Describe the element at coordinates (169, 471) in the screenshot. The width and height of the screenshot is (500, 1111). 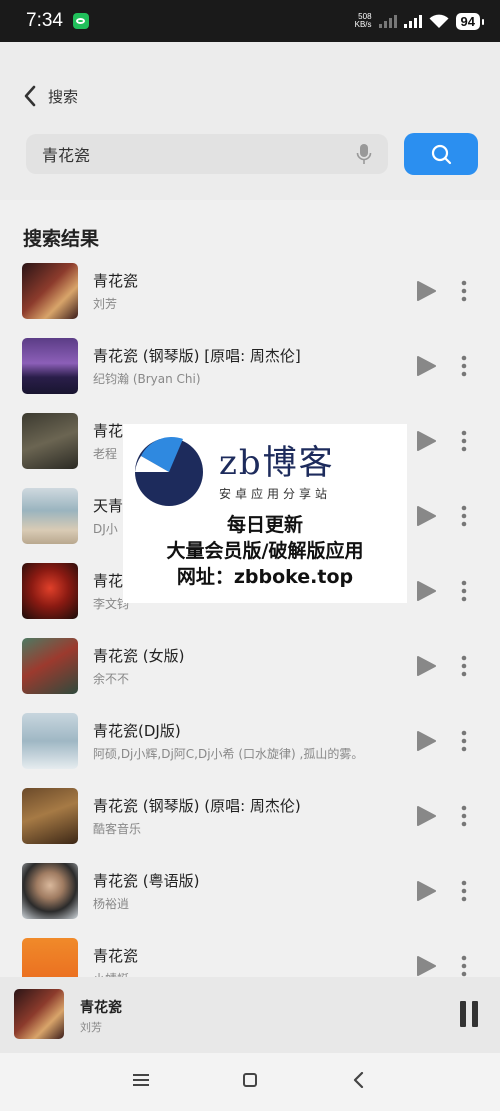
I see `watermark-logo` at that location.